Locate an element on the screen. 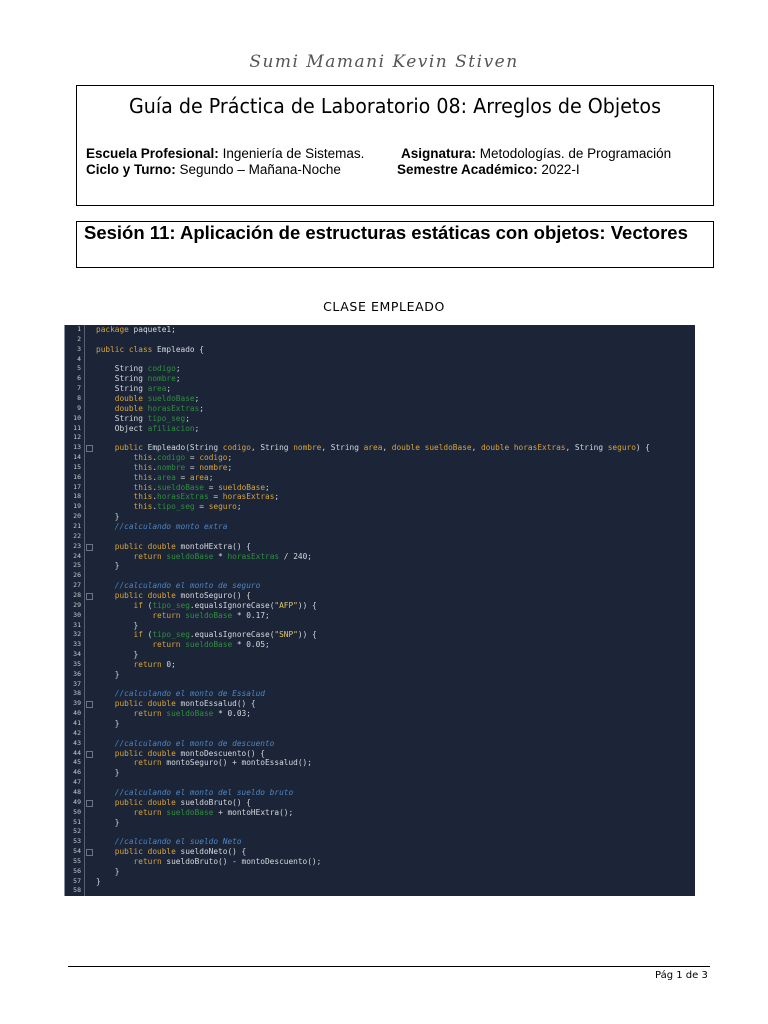 The height and width of the screenshot is (1024, 768). code-string: "AFP" is located at coordinates (286, 605).